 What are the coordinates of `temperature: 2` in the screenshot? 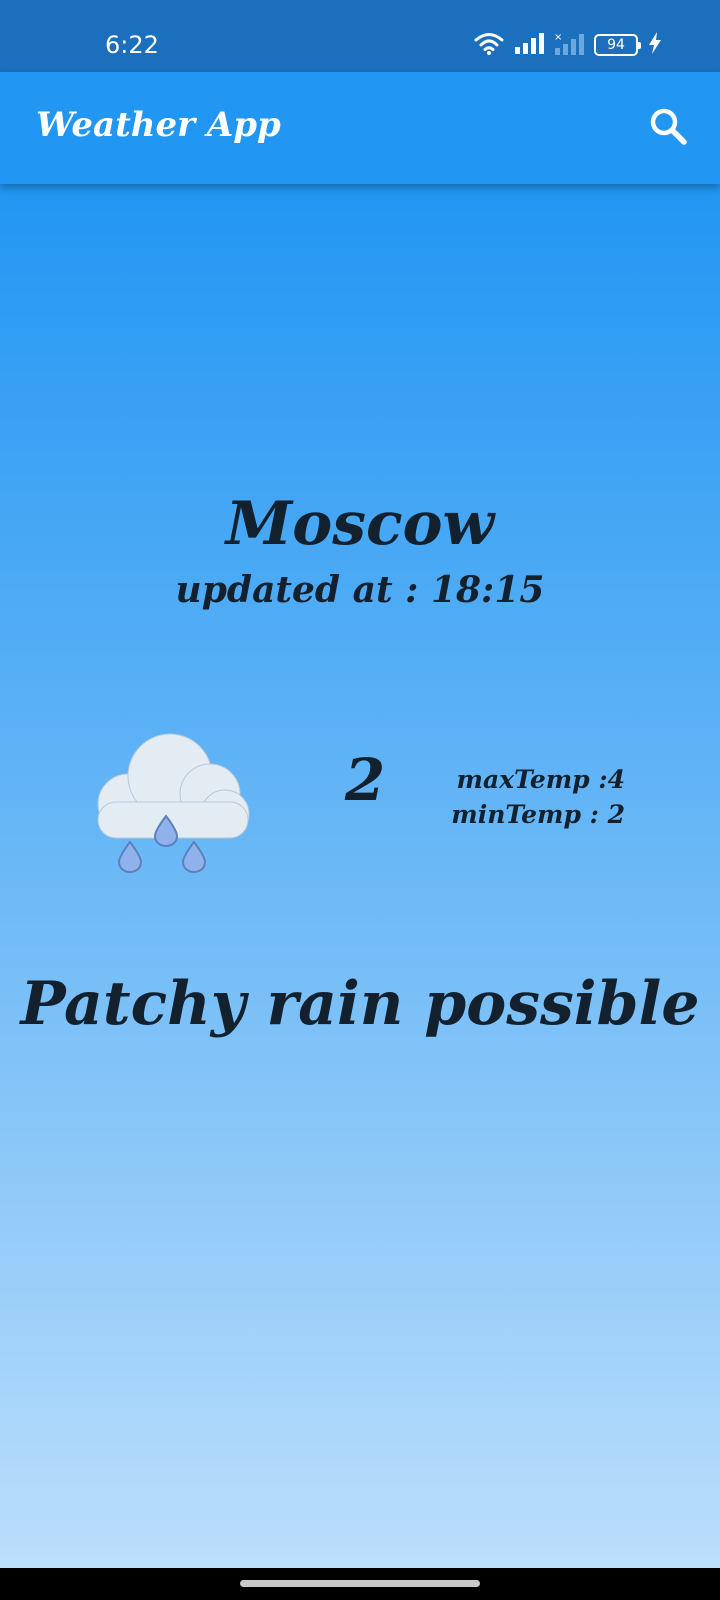 It's located at (365, 780).